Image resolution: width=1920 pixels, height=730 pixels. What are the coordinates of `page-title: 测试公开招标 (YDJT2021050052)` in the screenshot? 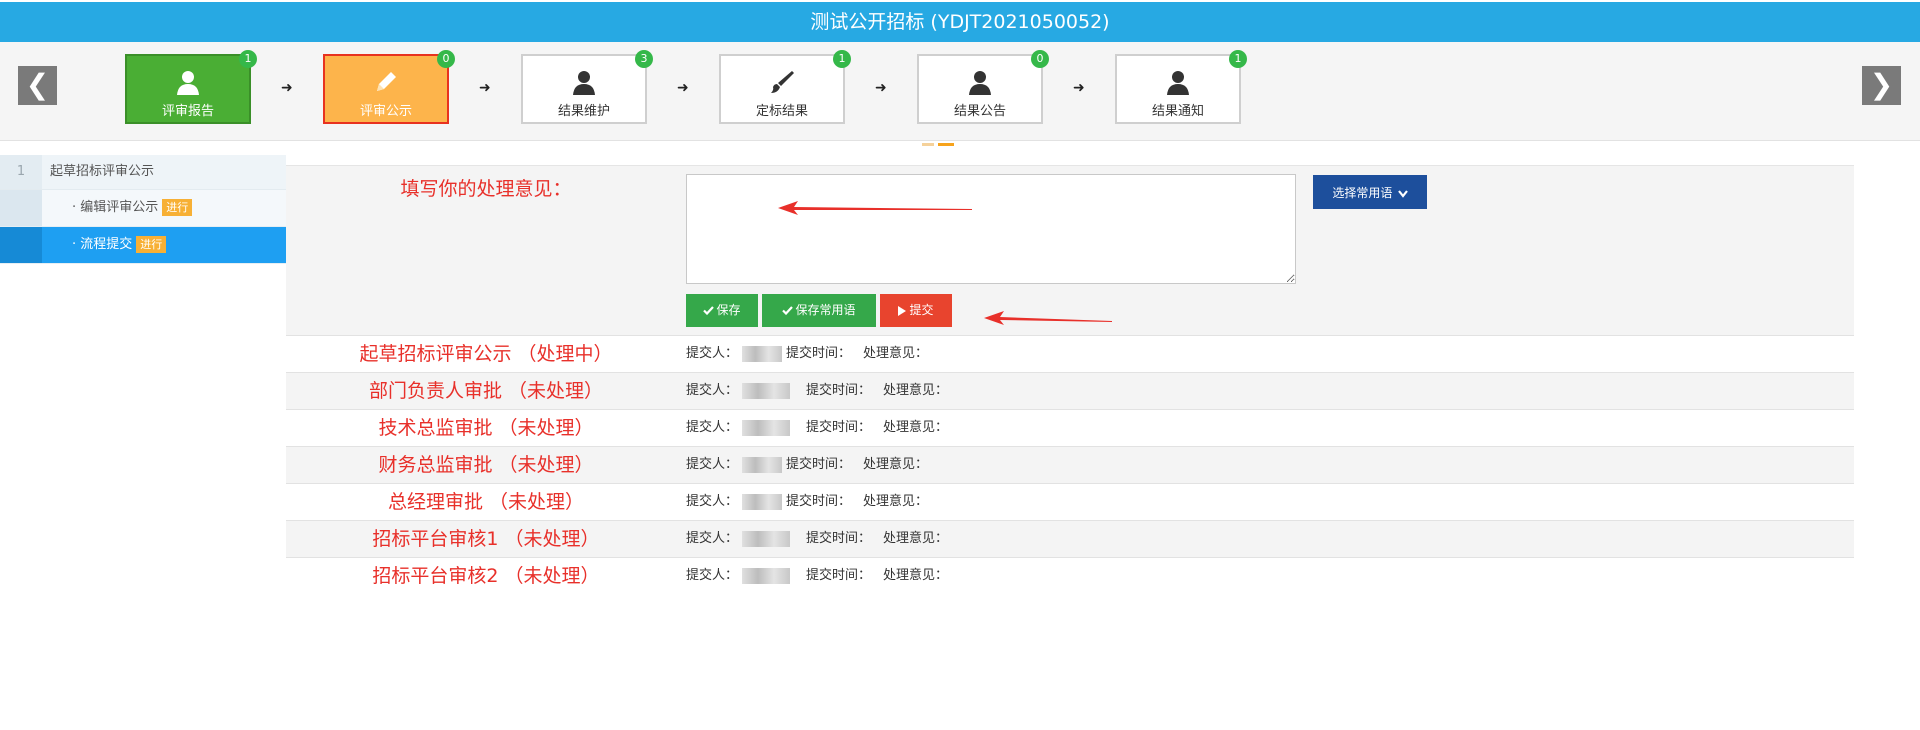 It's located at (960, 22).